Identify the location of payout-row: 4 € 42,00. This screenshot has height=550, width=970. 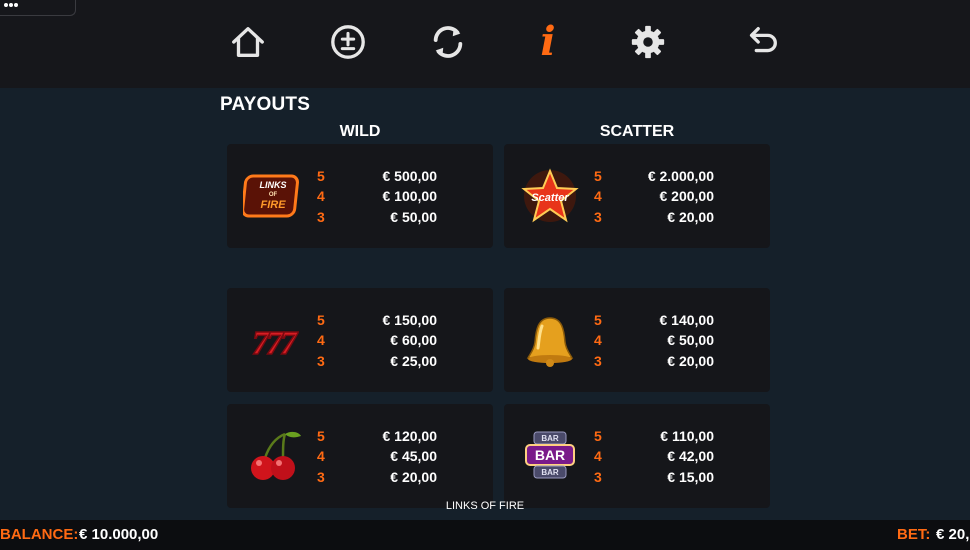
(674, 458).